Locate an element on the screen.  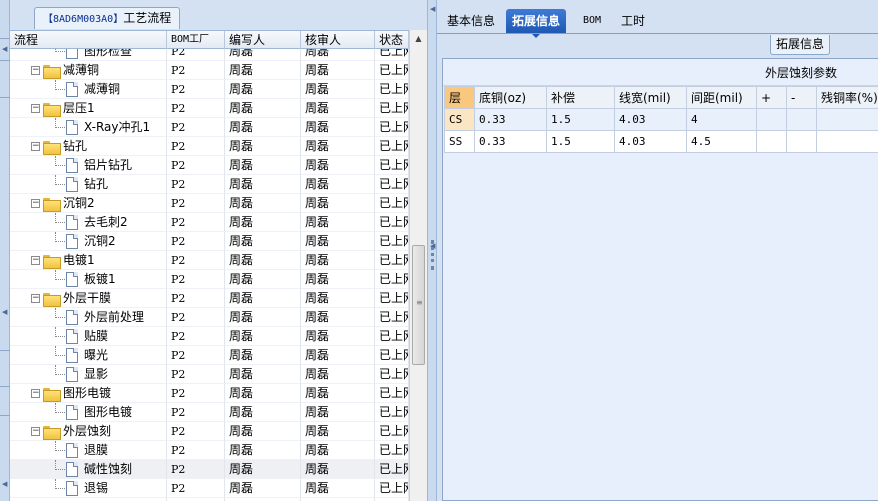
tree-step-row: 碱性蚀刻P2周磊周磊已上网 is located at coordinates (209, 469).